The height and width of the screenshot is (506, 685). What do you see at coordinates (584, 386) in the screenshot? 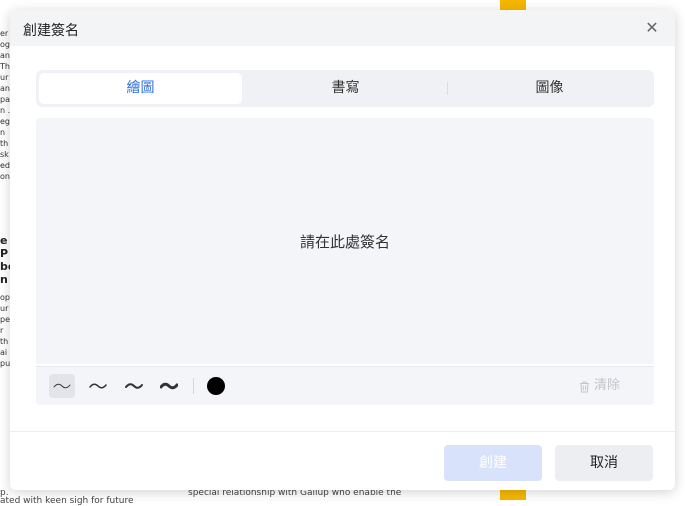
I see `trash-icon` at bounding box center [584, 386].